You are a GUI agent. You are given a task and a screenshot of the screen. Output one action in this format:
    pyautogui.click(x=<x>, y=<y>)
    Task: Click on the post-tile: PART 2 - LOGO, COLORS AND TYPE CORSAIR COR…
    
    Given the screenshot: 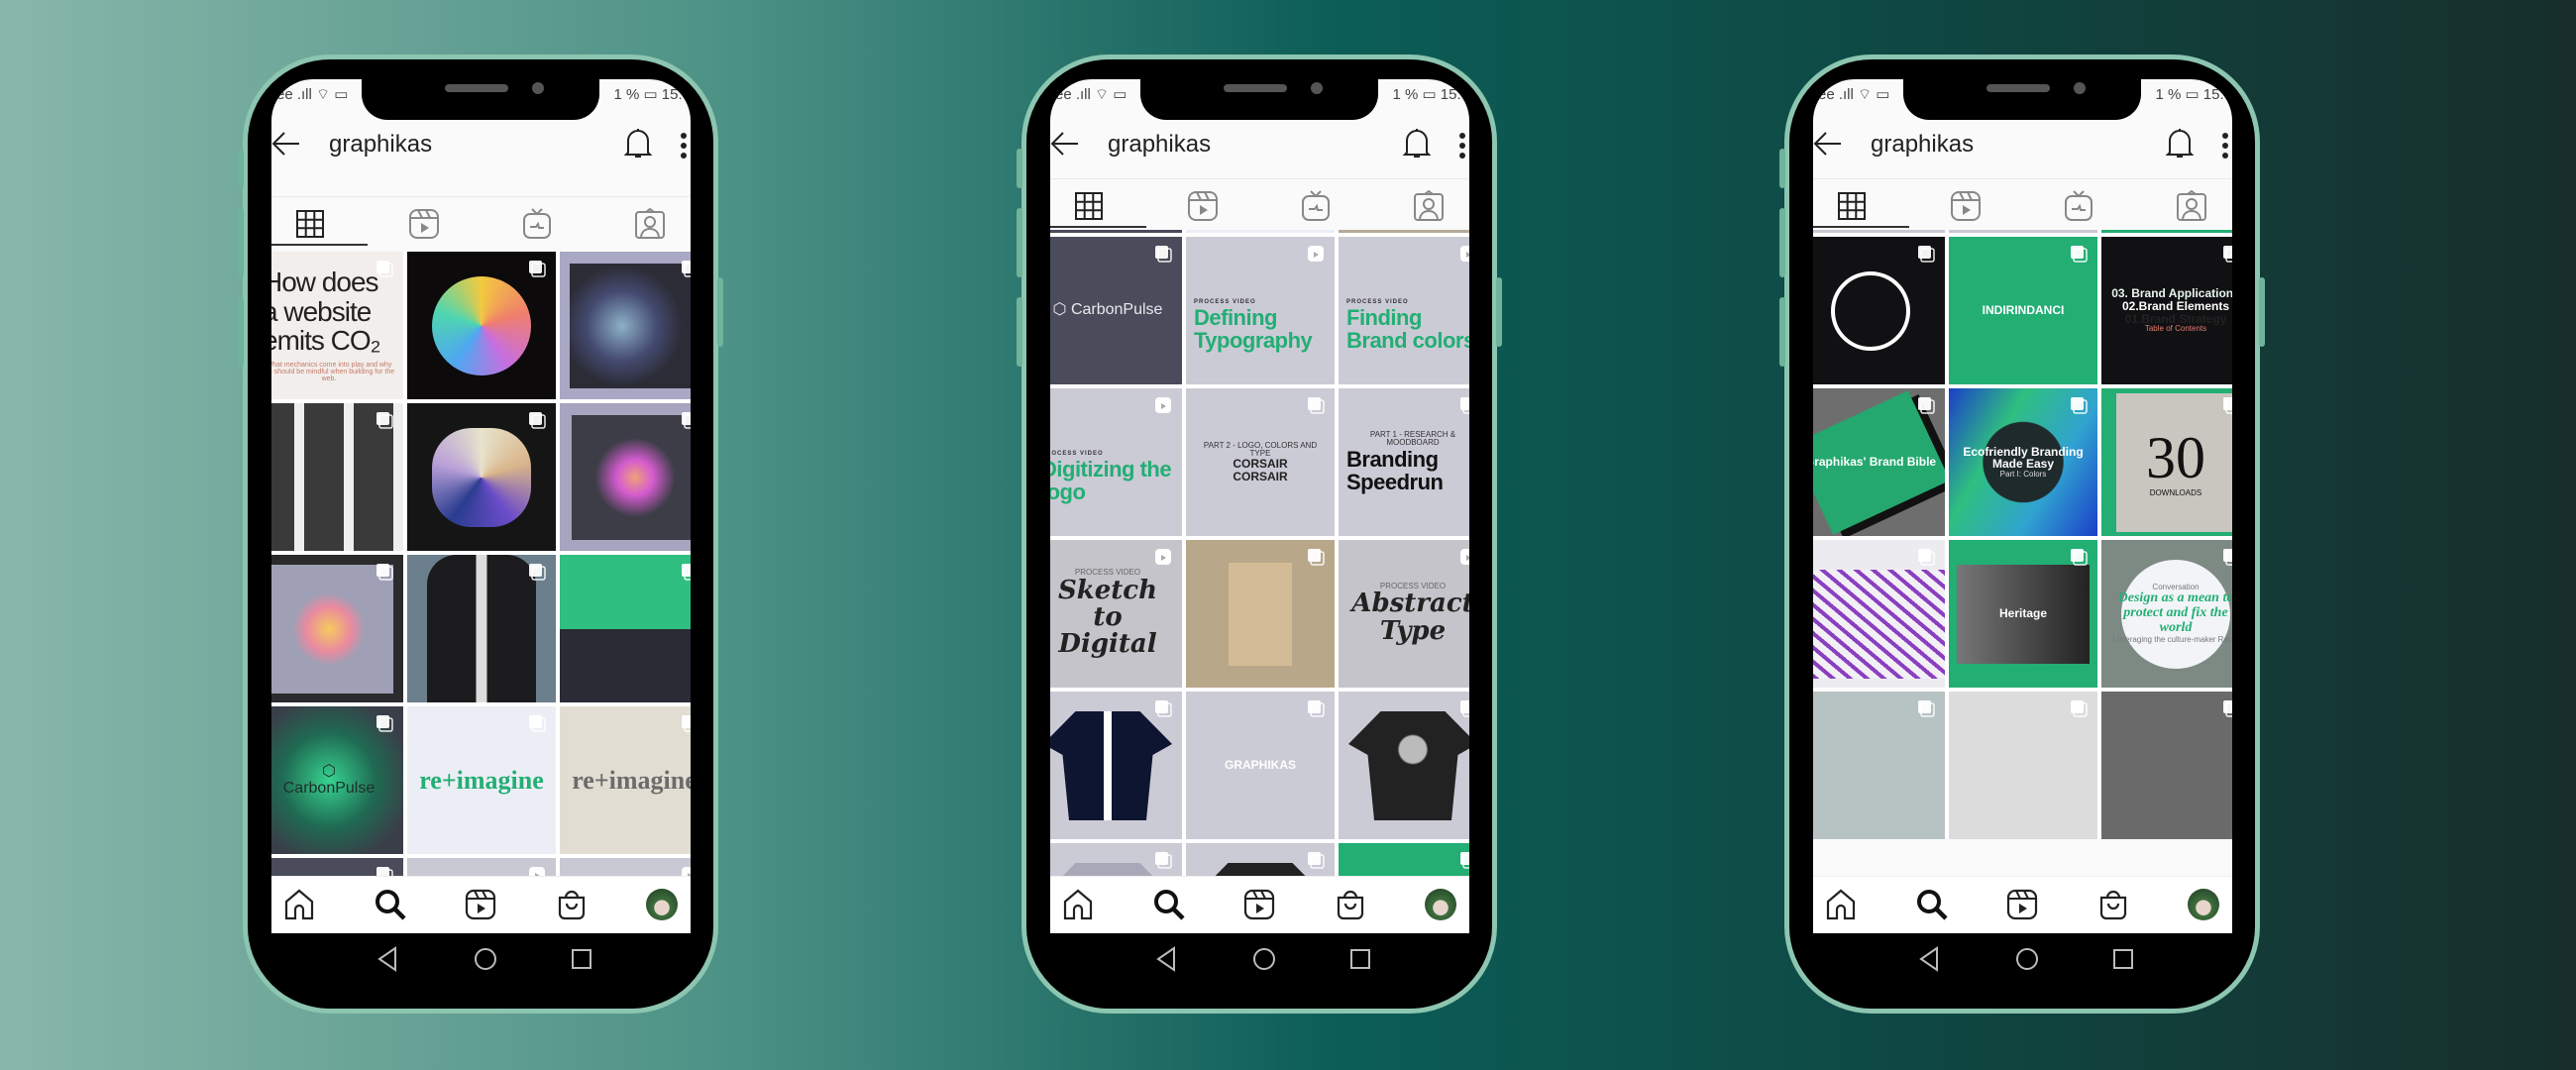 What is the action you would take?
    pyautogui.click(x=1260, y=462)
    